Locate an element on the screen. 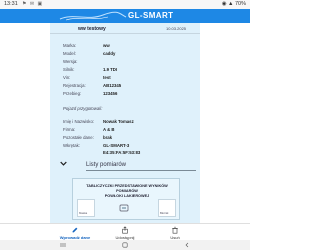  divider is located at coordinates (141, 170).